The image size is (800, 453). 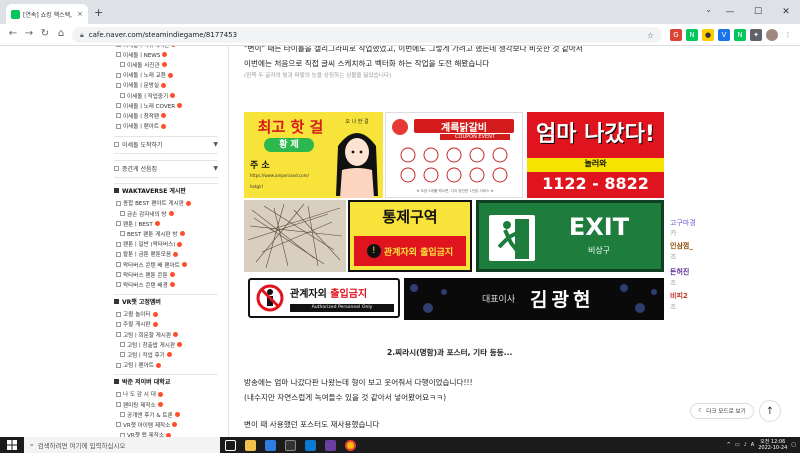 I want to click on volume-icon: ♪, so click(x=745, y=445).